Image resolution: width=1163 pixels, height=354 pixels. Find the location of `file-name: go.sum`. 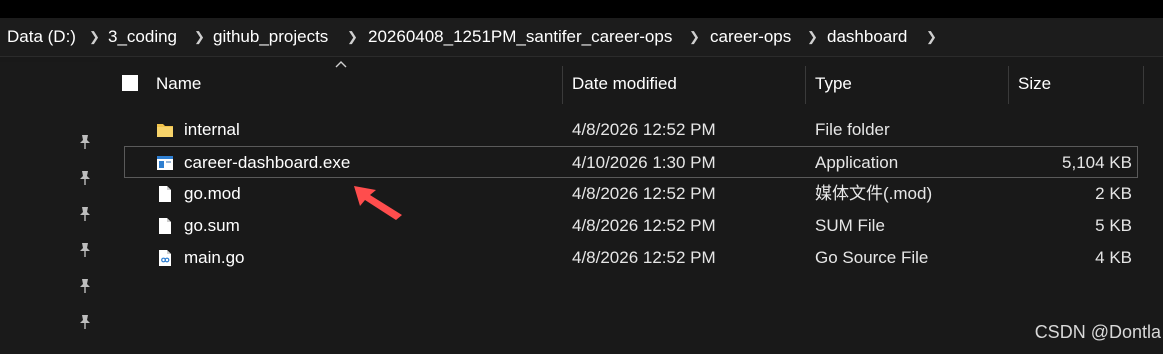

file-name: go.sum is located at coordinates (212, 225).